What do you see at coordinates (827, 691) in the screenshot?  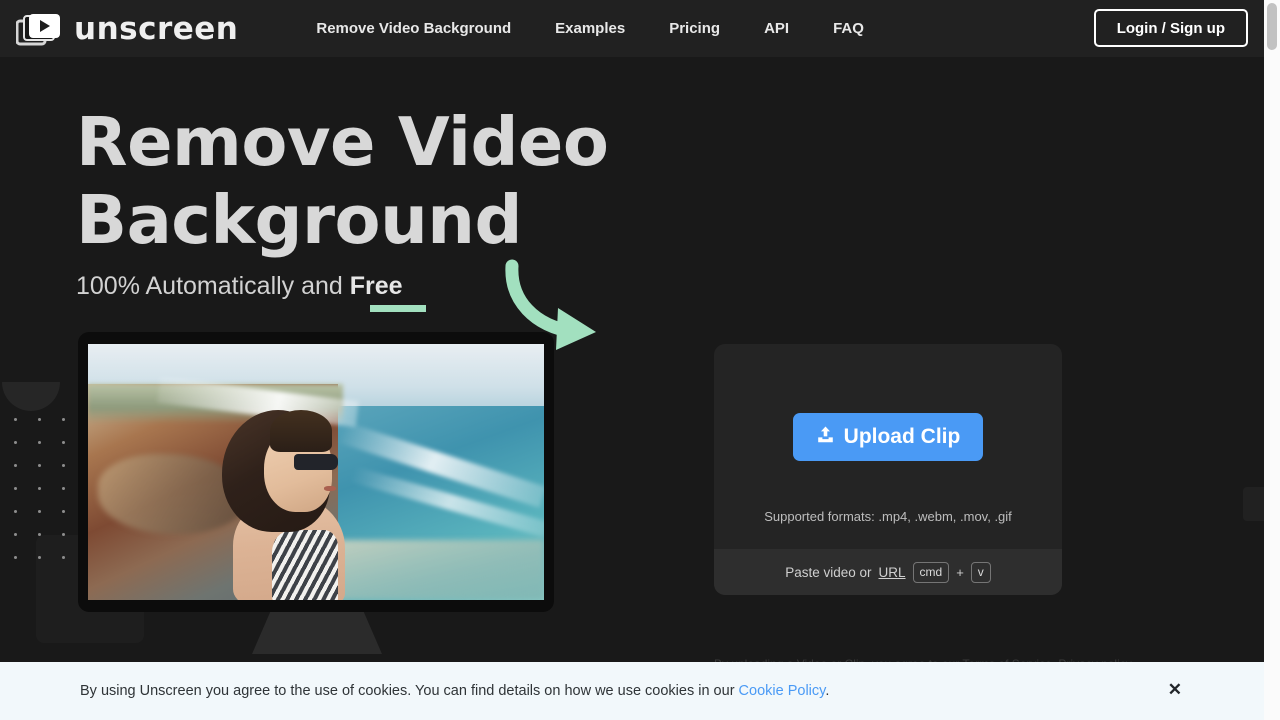 I see `cookie-message-after: .` at bounding box center [827, 691].